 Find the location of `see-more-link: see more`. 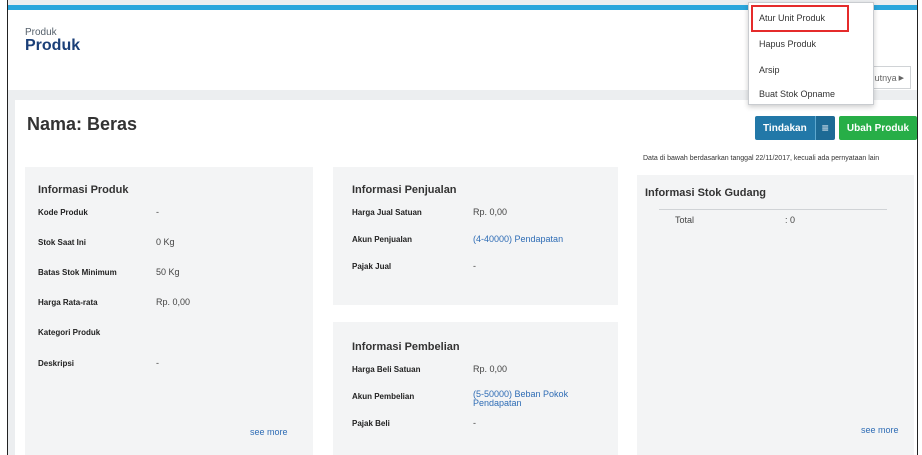

see-more-link: see more is located at coordinates (269, 432).